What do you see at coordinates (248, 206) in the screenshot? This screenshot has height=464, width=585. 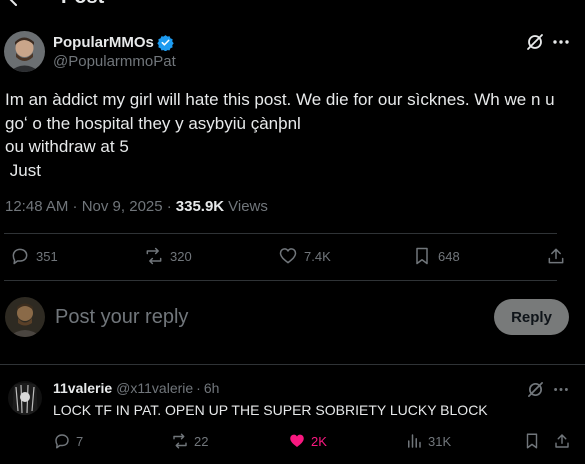 I see `views-label: Views` at bounding box center [248, 206].